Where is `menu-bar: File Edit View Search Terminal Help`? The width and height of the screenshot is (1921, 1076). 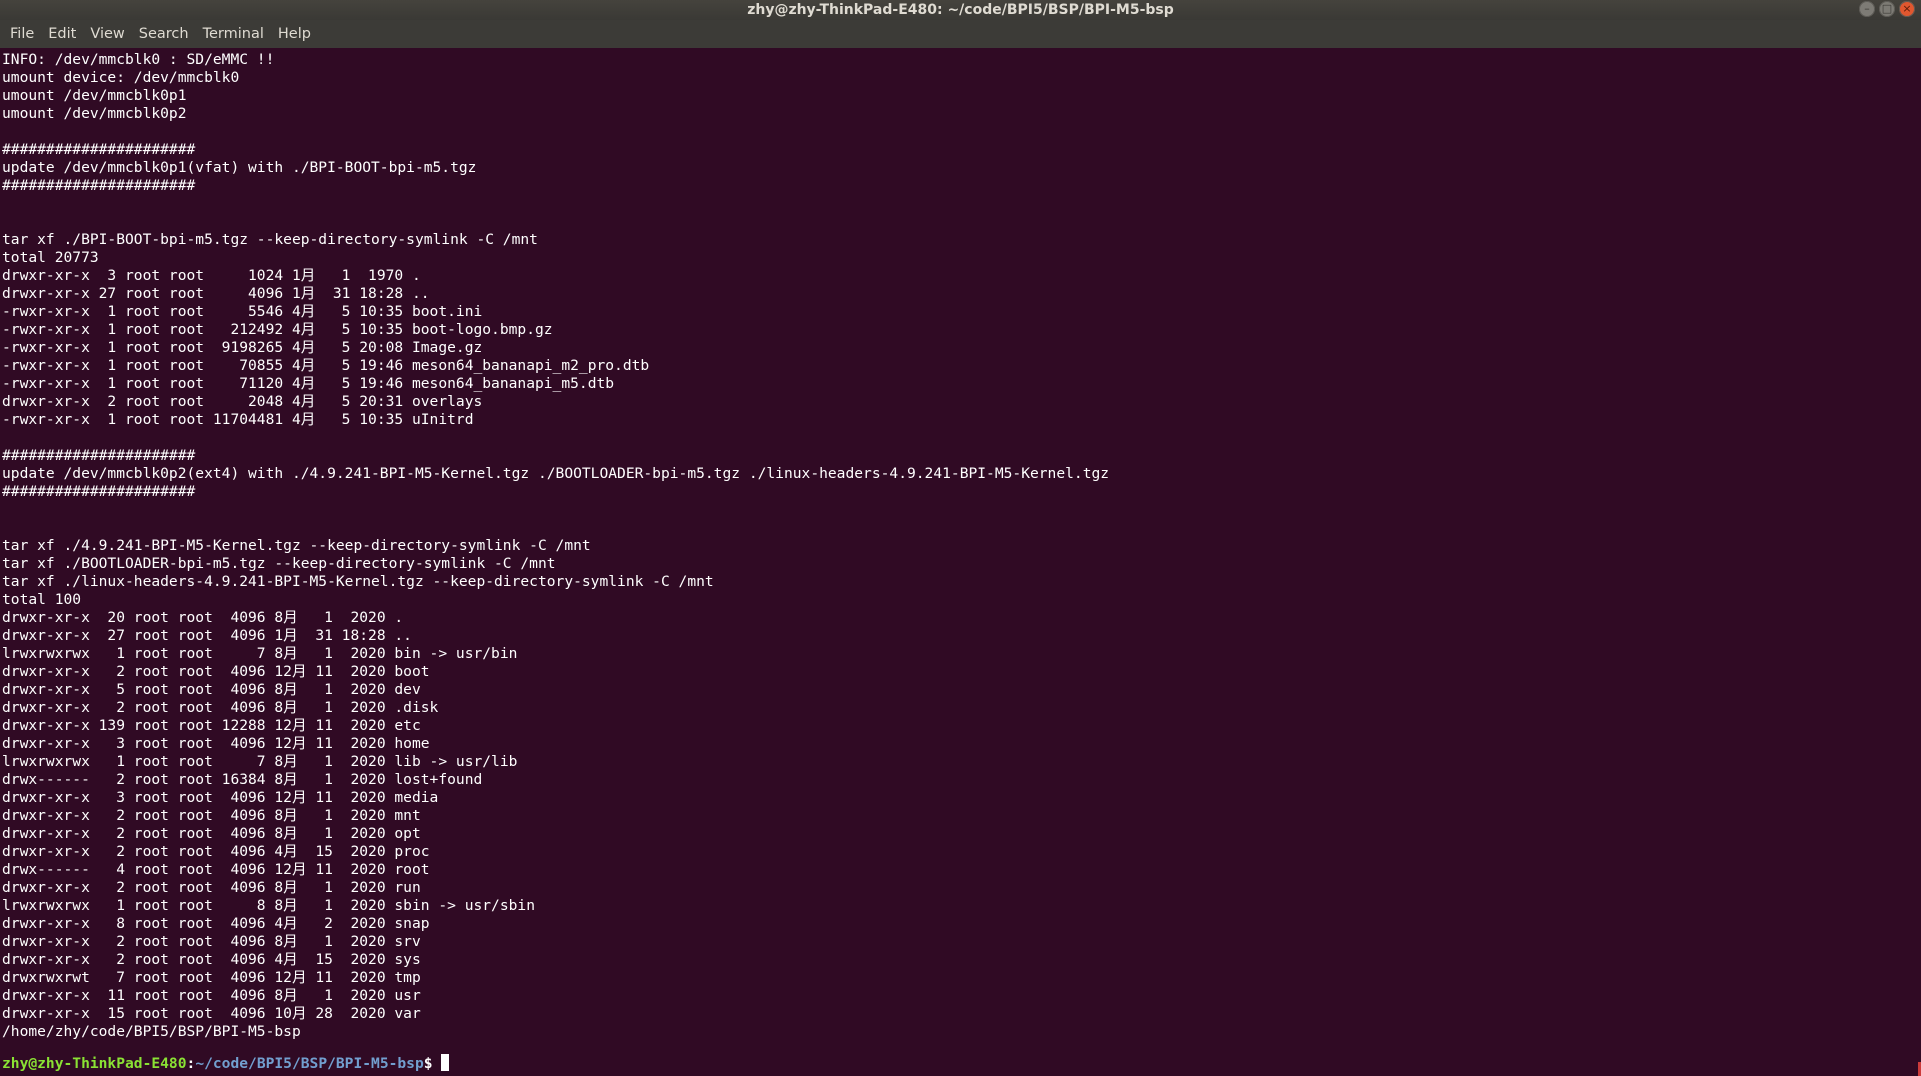
menu-bar: File Edit View Search Terminal Help is located at coordinates (960, 34).